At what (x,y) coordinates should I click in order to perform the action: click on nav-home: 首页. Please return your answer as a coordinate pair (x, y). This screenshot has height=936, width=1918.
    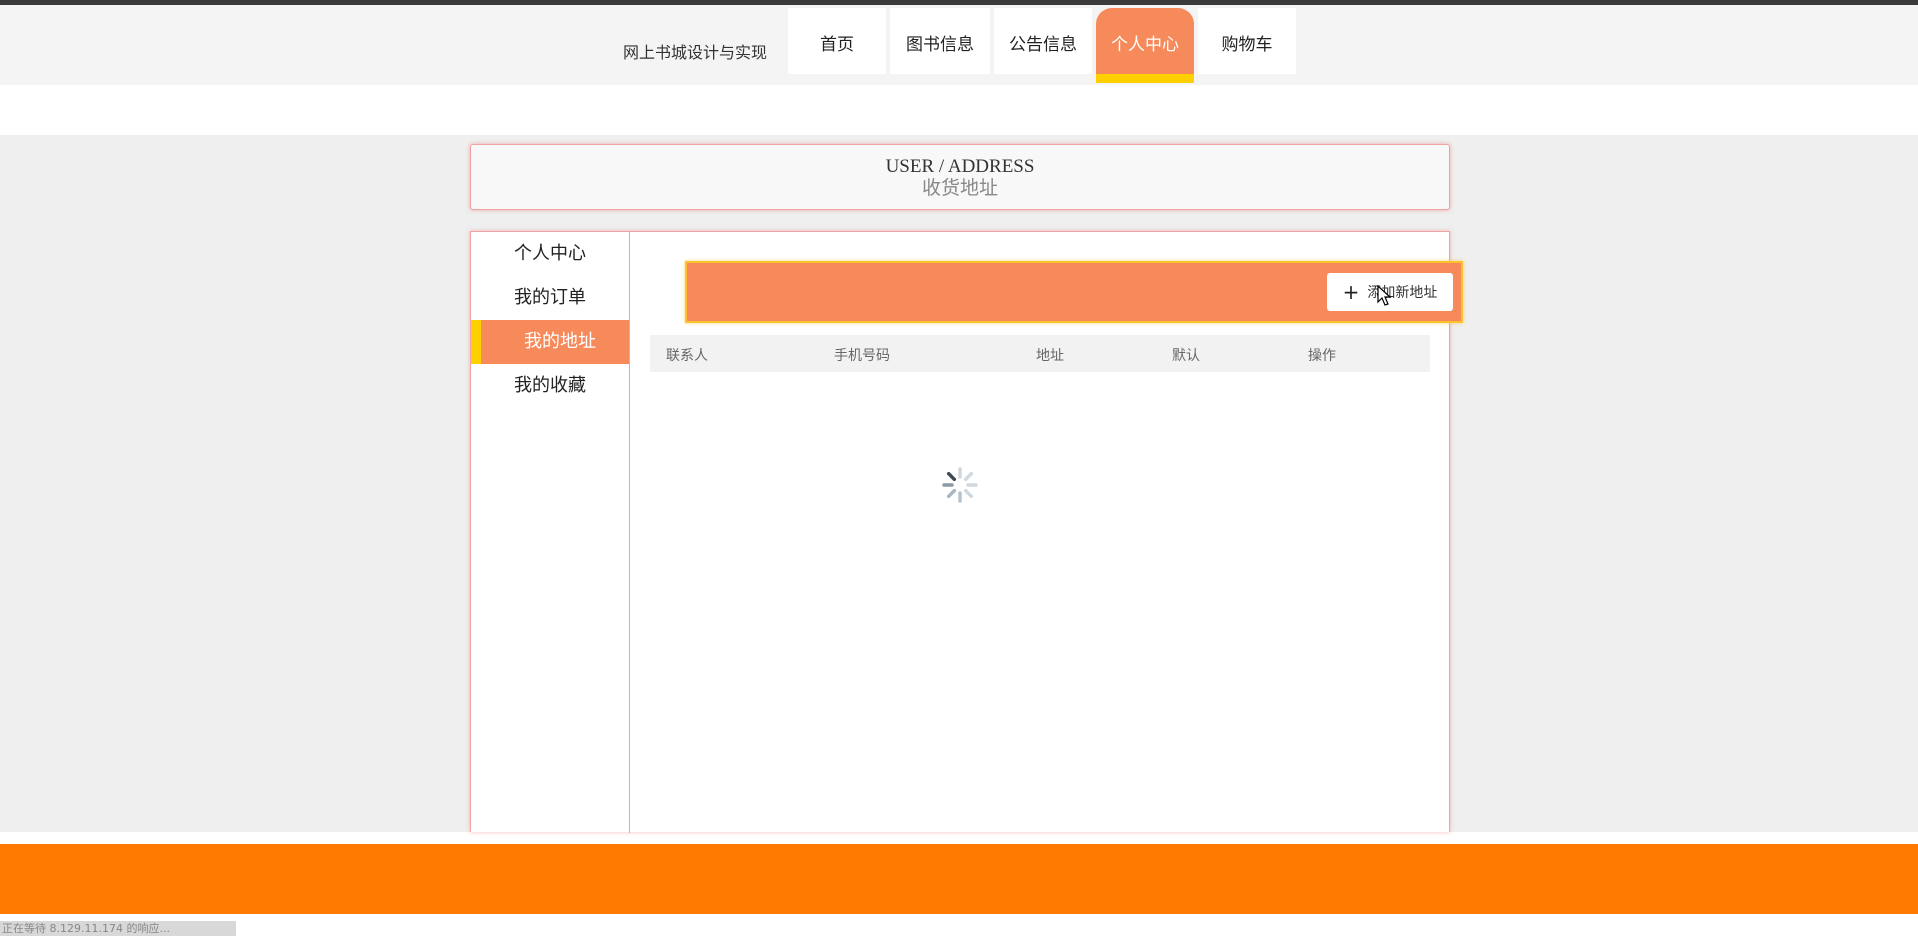
    Looking at the image, I should click on (837, 41).